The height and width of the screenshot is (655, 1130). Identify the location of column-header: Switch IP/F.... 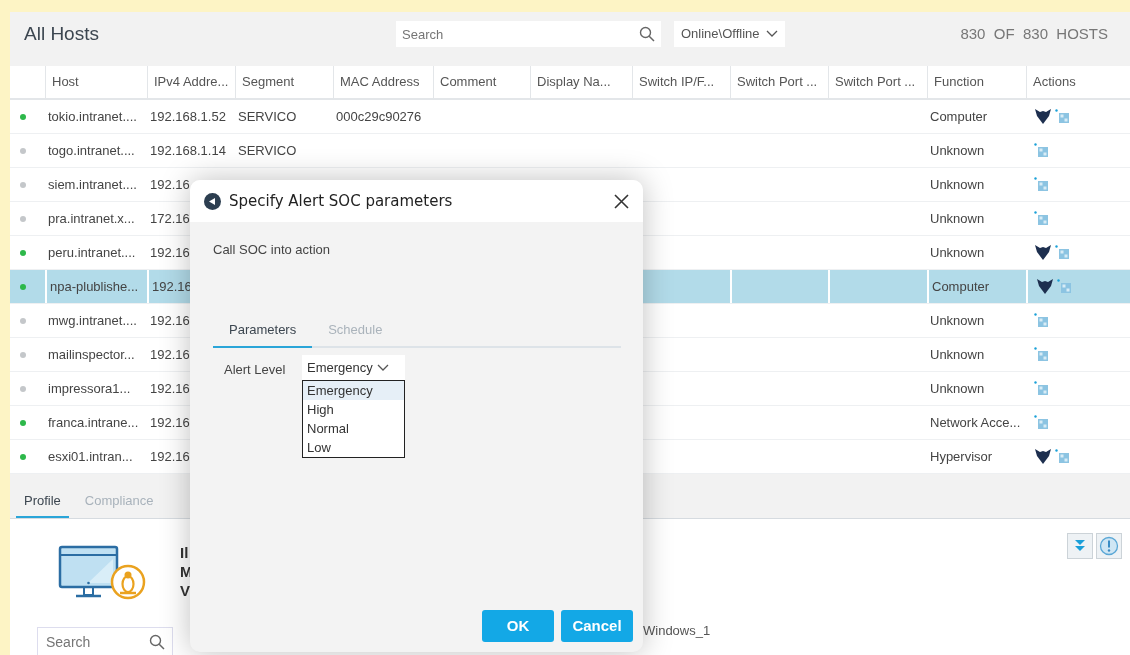
(681, 82).